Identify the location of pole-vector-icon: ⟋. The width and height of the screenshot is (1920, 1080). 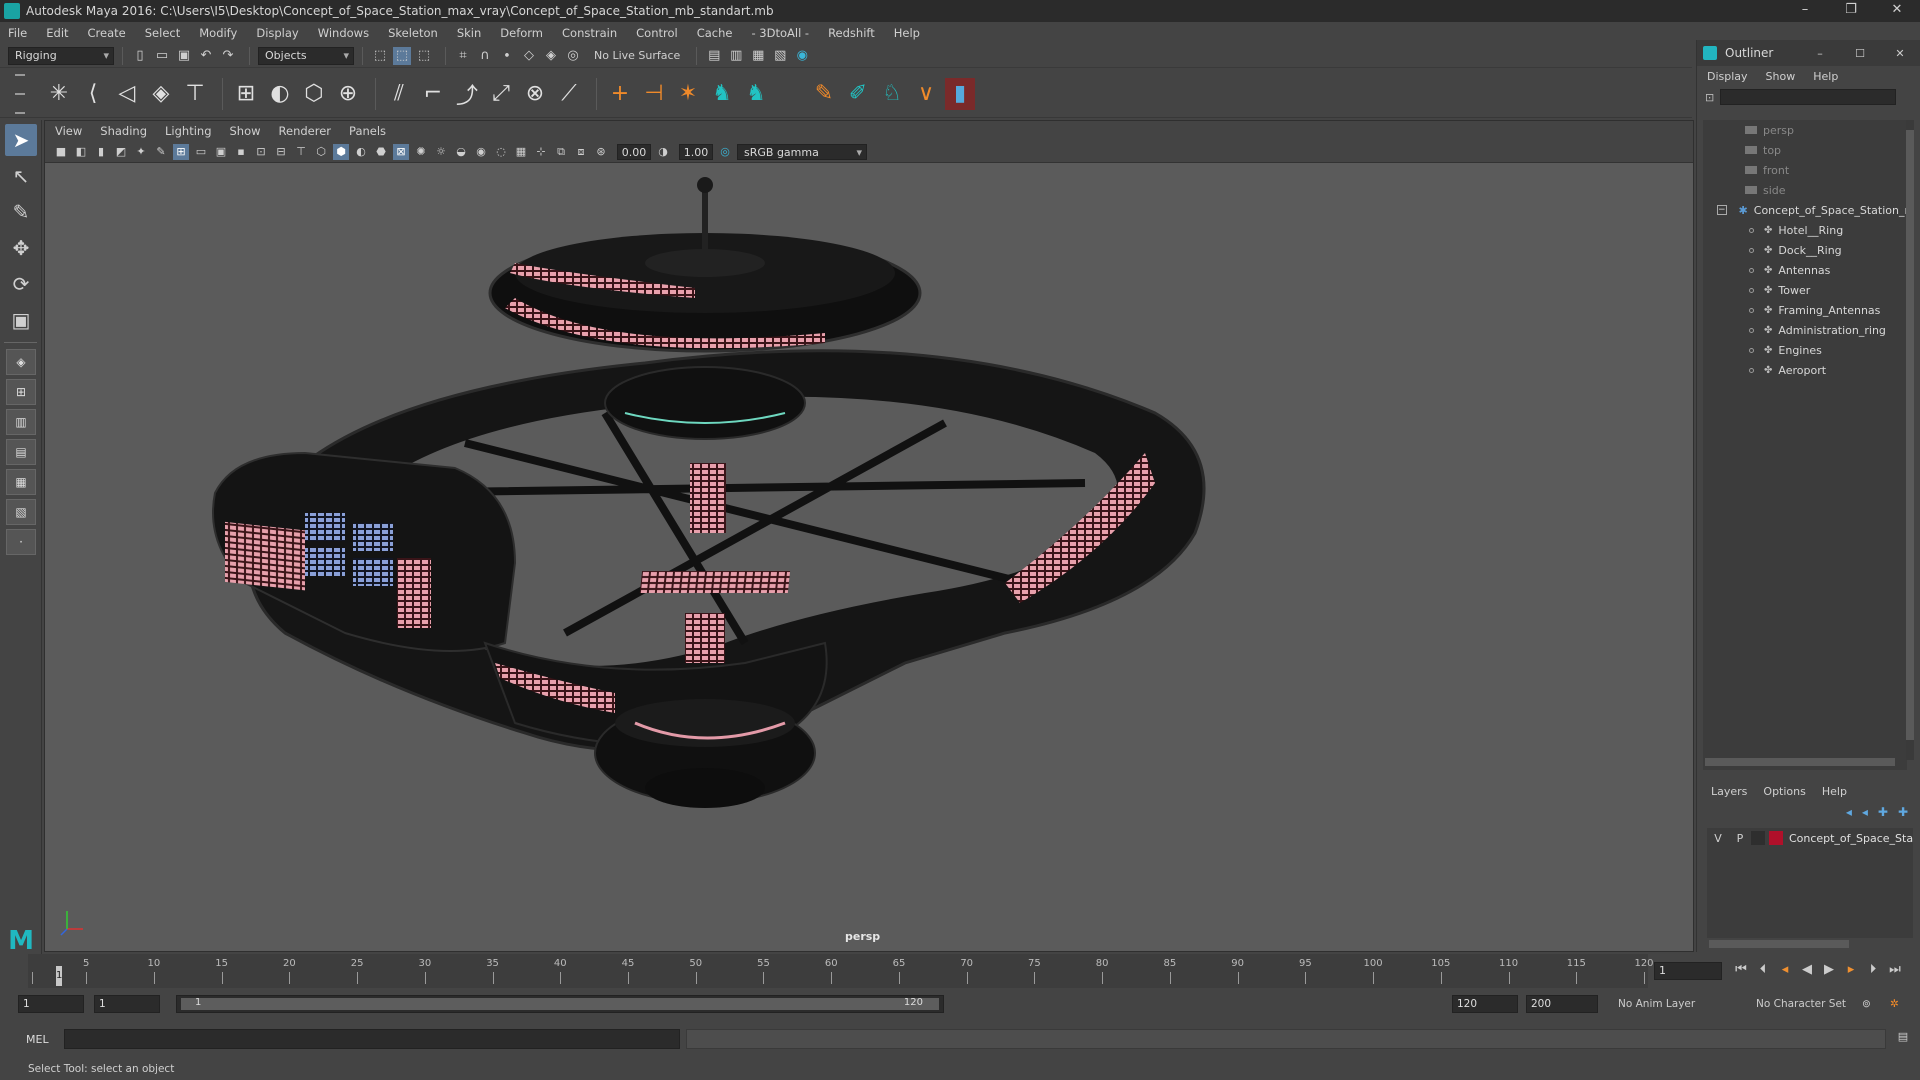
(569, 94).